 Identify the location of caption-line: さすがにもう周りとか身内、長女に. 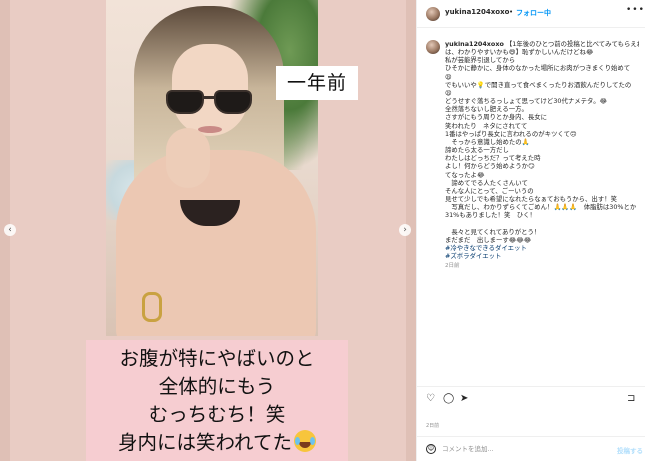
(496, 117).